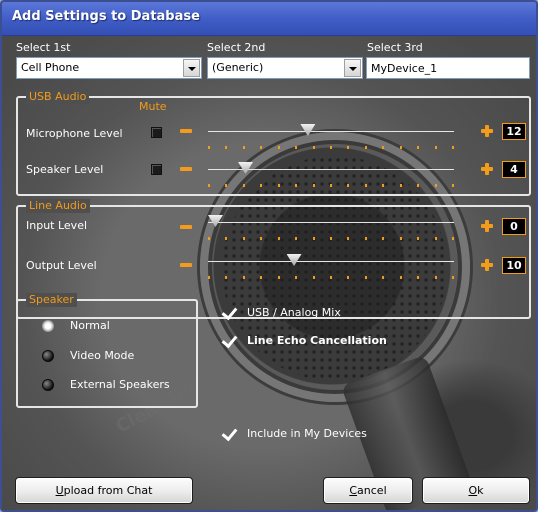  I want to click on select-3rd-field, so click(448, 68).